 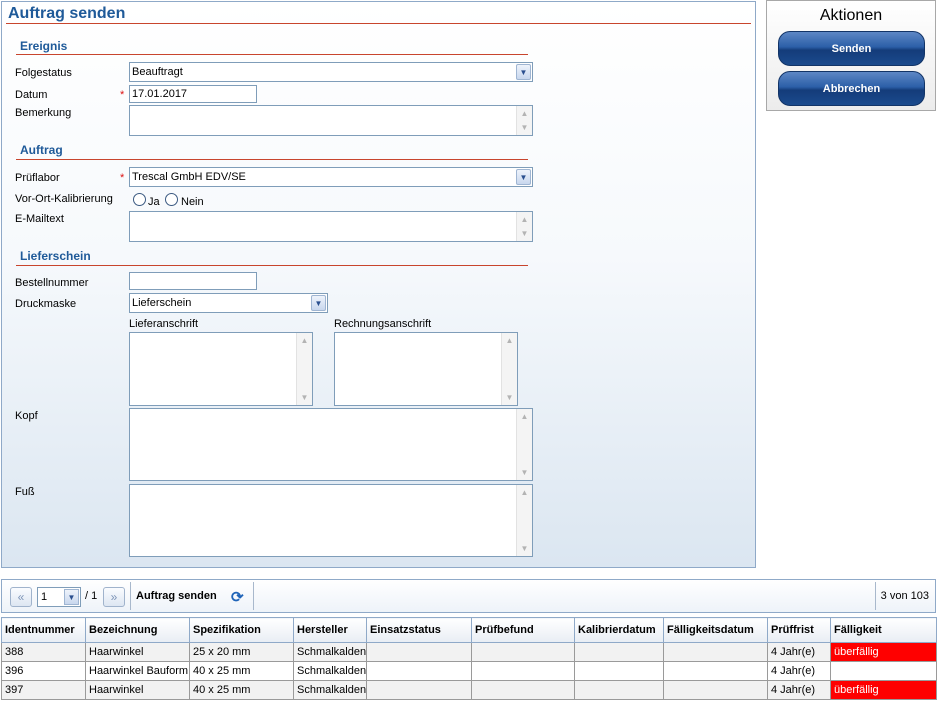 I want to click on druckmaske-value: Lieferschein, so click(x=162, y=303).